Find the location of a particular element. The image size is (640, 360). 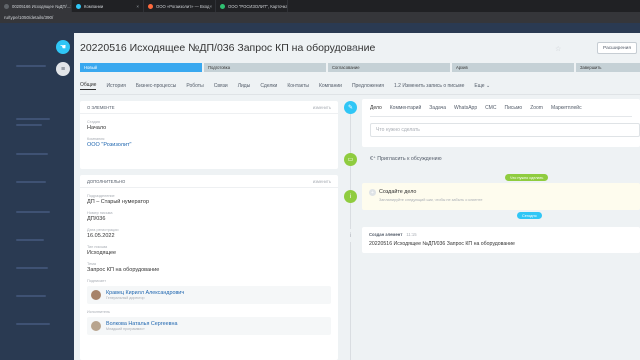

entry-header: Создан элемент 11:15 is located at coordinates (393, 234).